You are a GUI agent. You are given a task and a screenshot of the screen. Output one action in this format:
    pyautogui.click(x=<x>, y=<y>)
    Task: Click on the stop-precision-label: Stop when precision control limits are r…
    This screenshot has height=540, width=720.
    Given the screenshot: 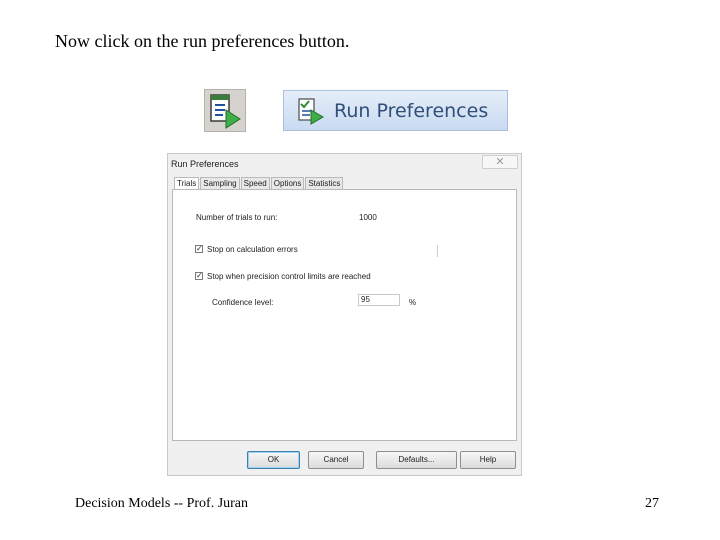 What is the action you would take?
    pyautogui.click(x=289, y=276)
    